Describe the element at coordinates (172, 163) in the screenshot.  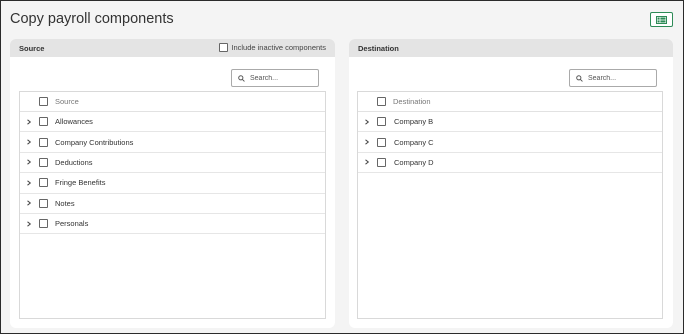
I see `list-item: Deductions` at that location.